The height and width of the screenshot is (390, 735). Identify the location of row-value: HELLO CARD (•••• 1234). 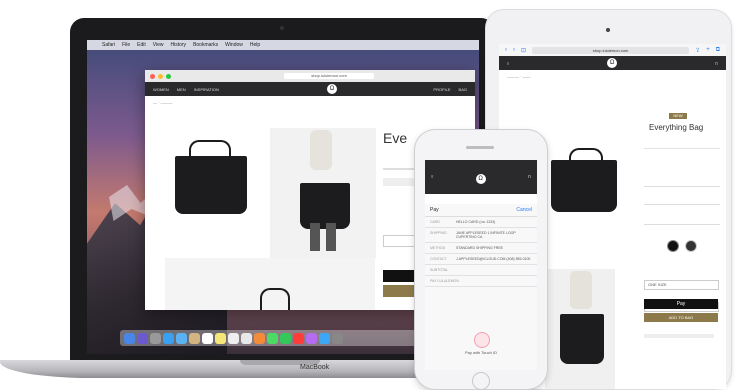
(476, 222).